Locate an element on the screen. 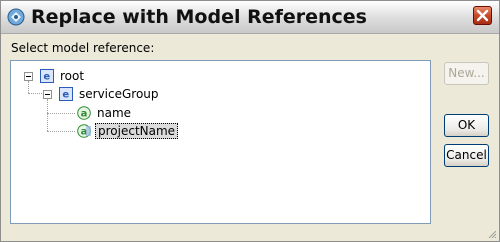 The height and width of the screenshot is (242, 500). close-button is located at coordinates (482, 15).